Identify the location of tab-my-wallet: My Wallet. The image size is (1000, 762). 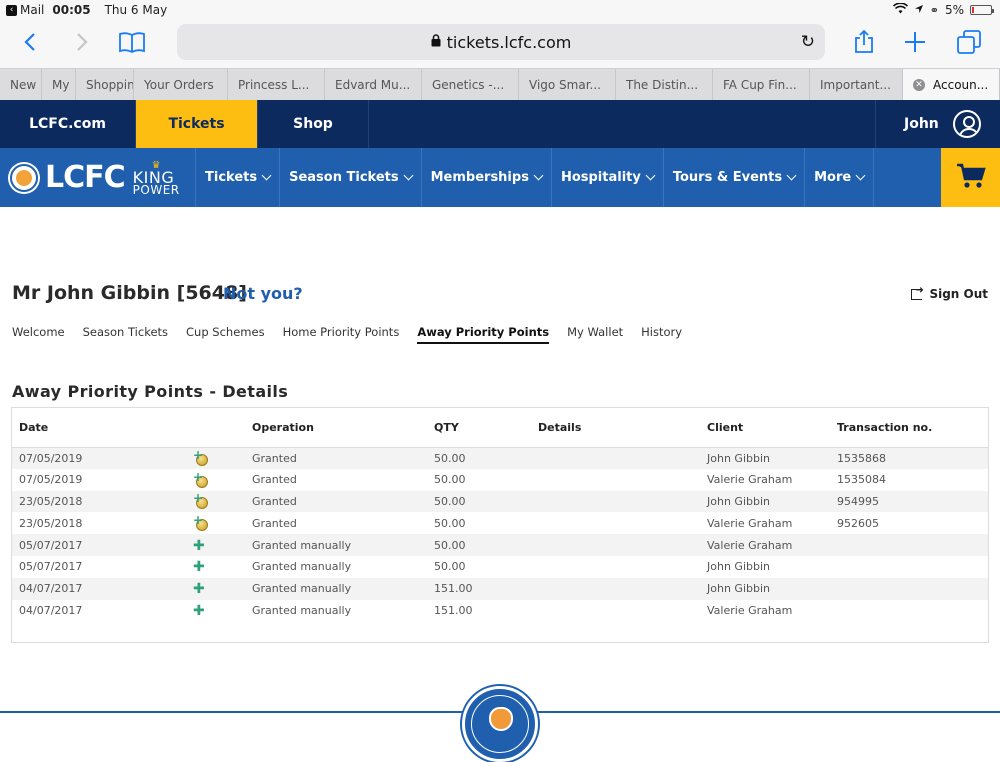
(595, 334).